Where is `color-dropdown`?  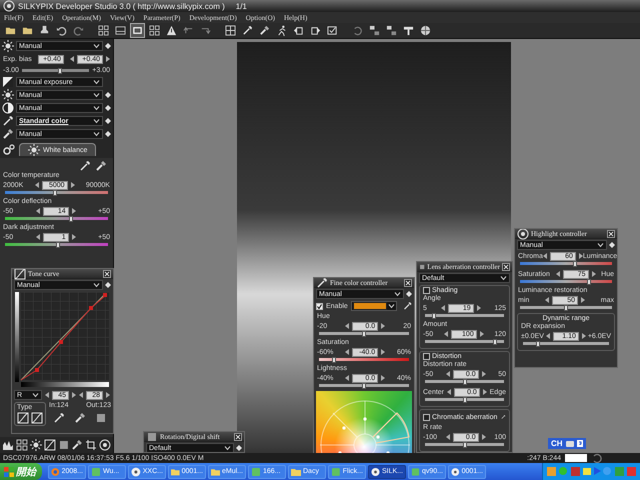 color-dropdown is located at coordinates (373, 306).